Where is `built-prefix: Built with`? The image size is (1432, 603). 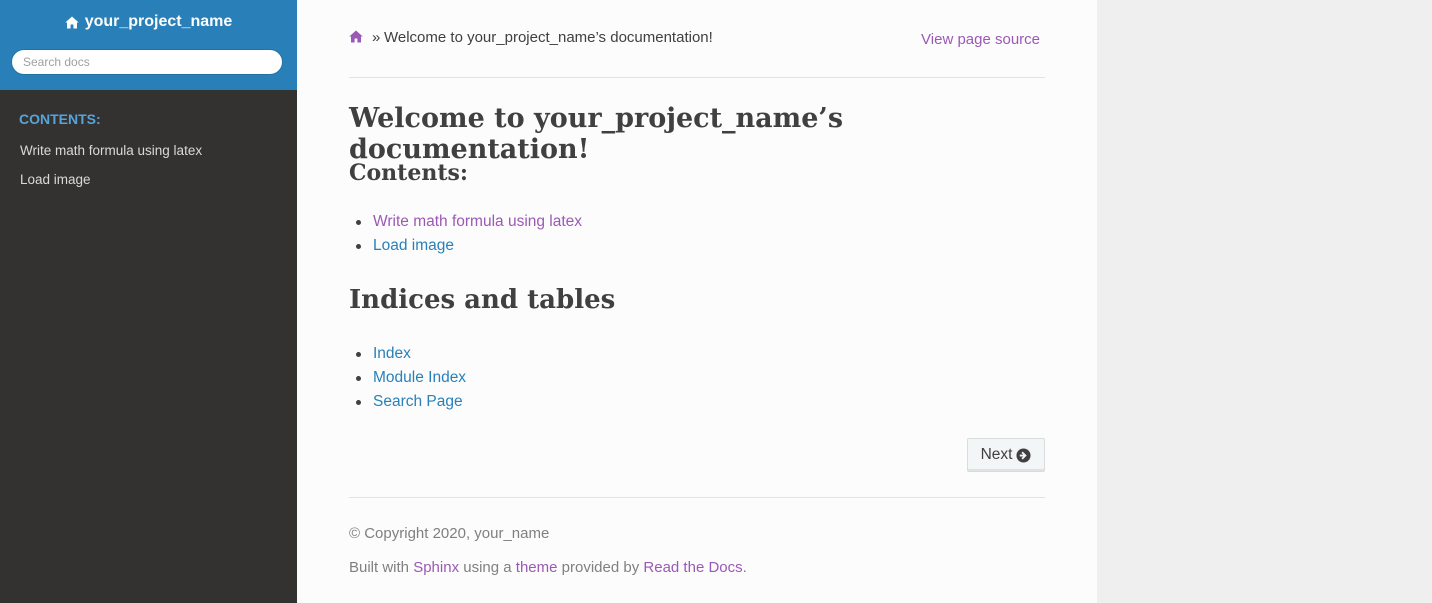
built-prefix: Built with is located at coordinates (379, 567).